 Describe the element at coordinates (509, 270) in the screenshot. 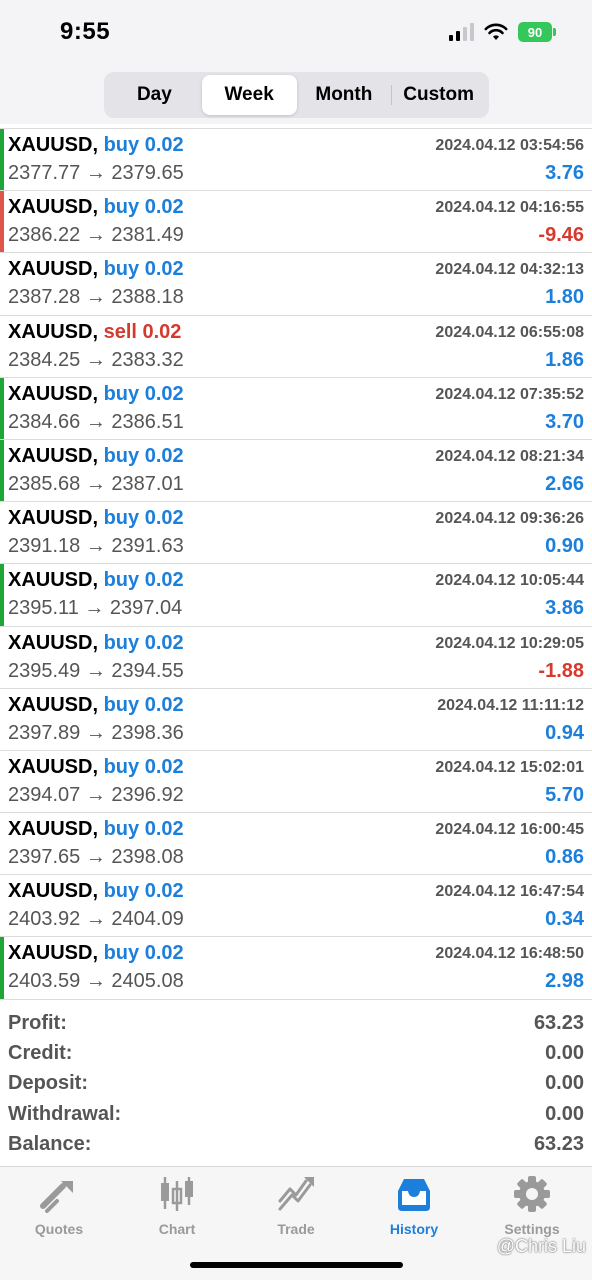

I see `trade-time: 2024.04.12 04:32:13` at that location.